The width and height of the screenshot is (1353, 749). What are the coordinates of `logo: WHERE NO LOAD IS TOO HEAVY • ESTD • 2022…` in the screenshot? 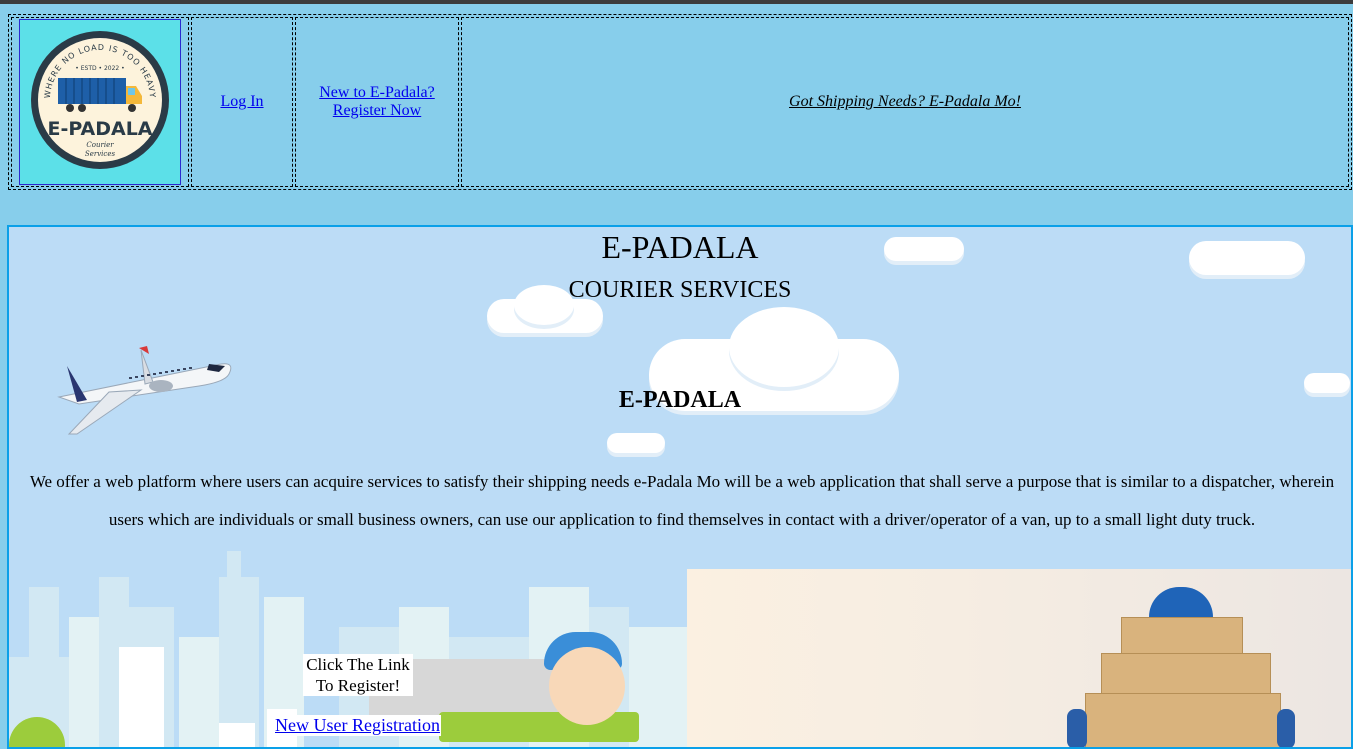 It's located at (100, 102).